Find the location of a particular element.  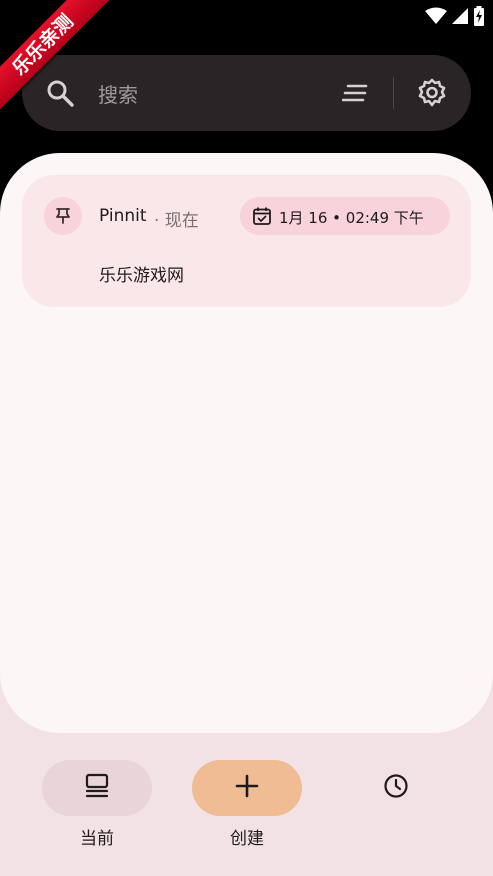

nav-item-current: 当前 is located at coordinates (97, 804).